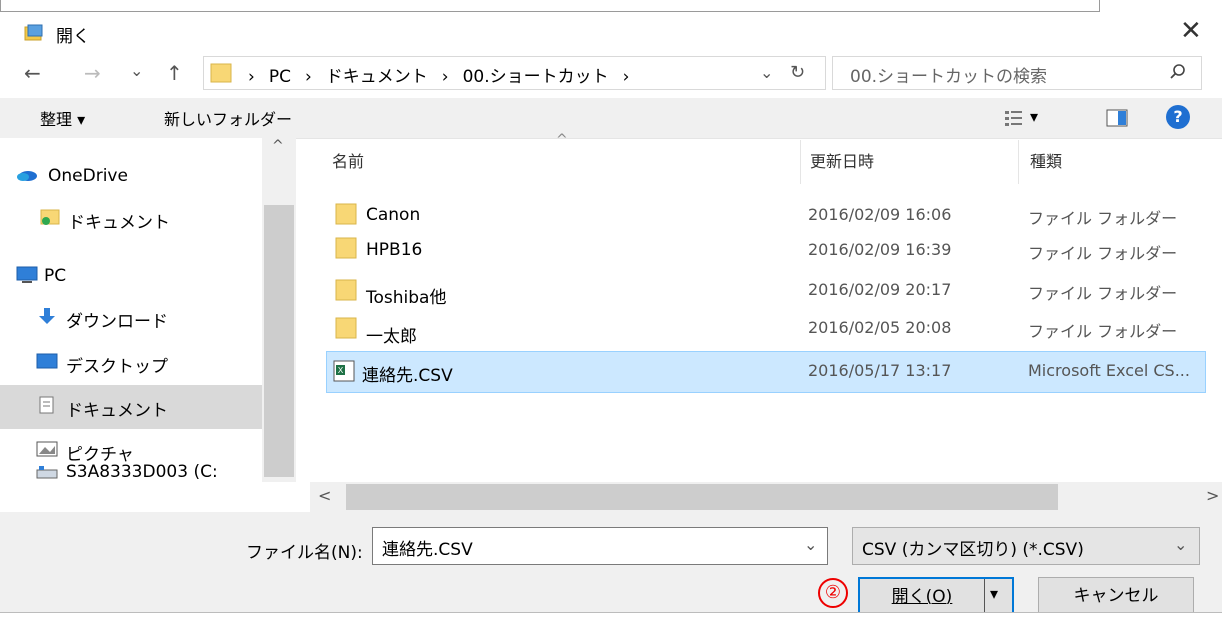 The height and width of the screenshot is (624, 1222). I want to click on view-dropdown-icon: ▾, so click(1034, 116).